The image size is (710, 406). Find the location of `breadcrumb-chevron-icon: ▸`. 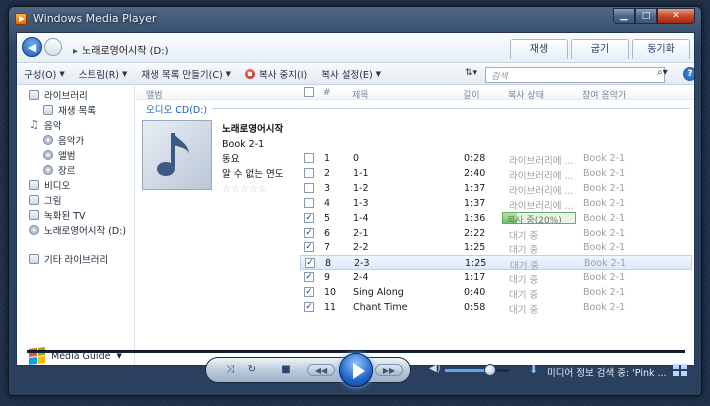

breadcrumb-chevron-icon: ▸ is located at coordinates (76, 51).